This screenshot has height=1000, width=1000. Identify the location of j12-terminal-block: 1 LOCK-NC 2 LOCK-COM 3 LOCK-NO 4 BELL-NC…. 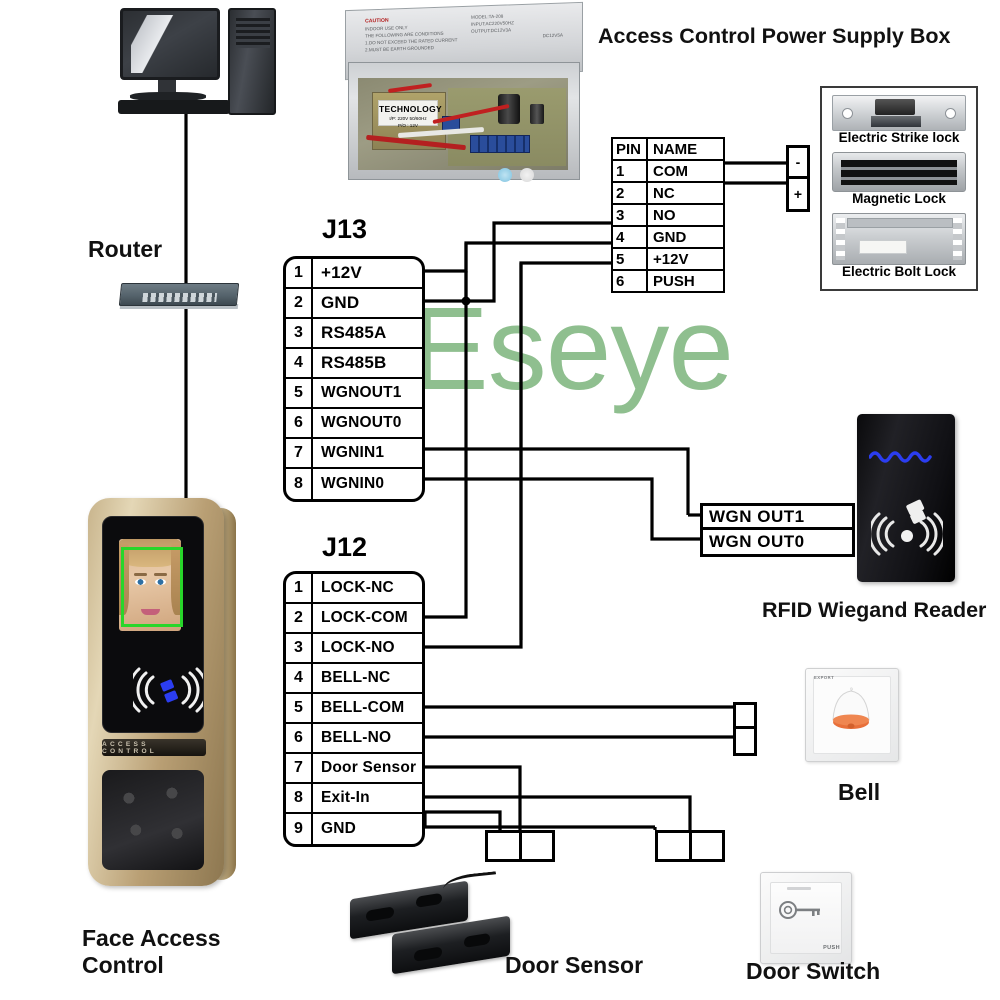
(354, 709).